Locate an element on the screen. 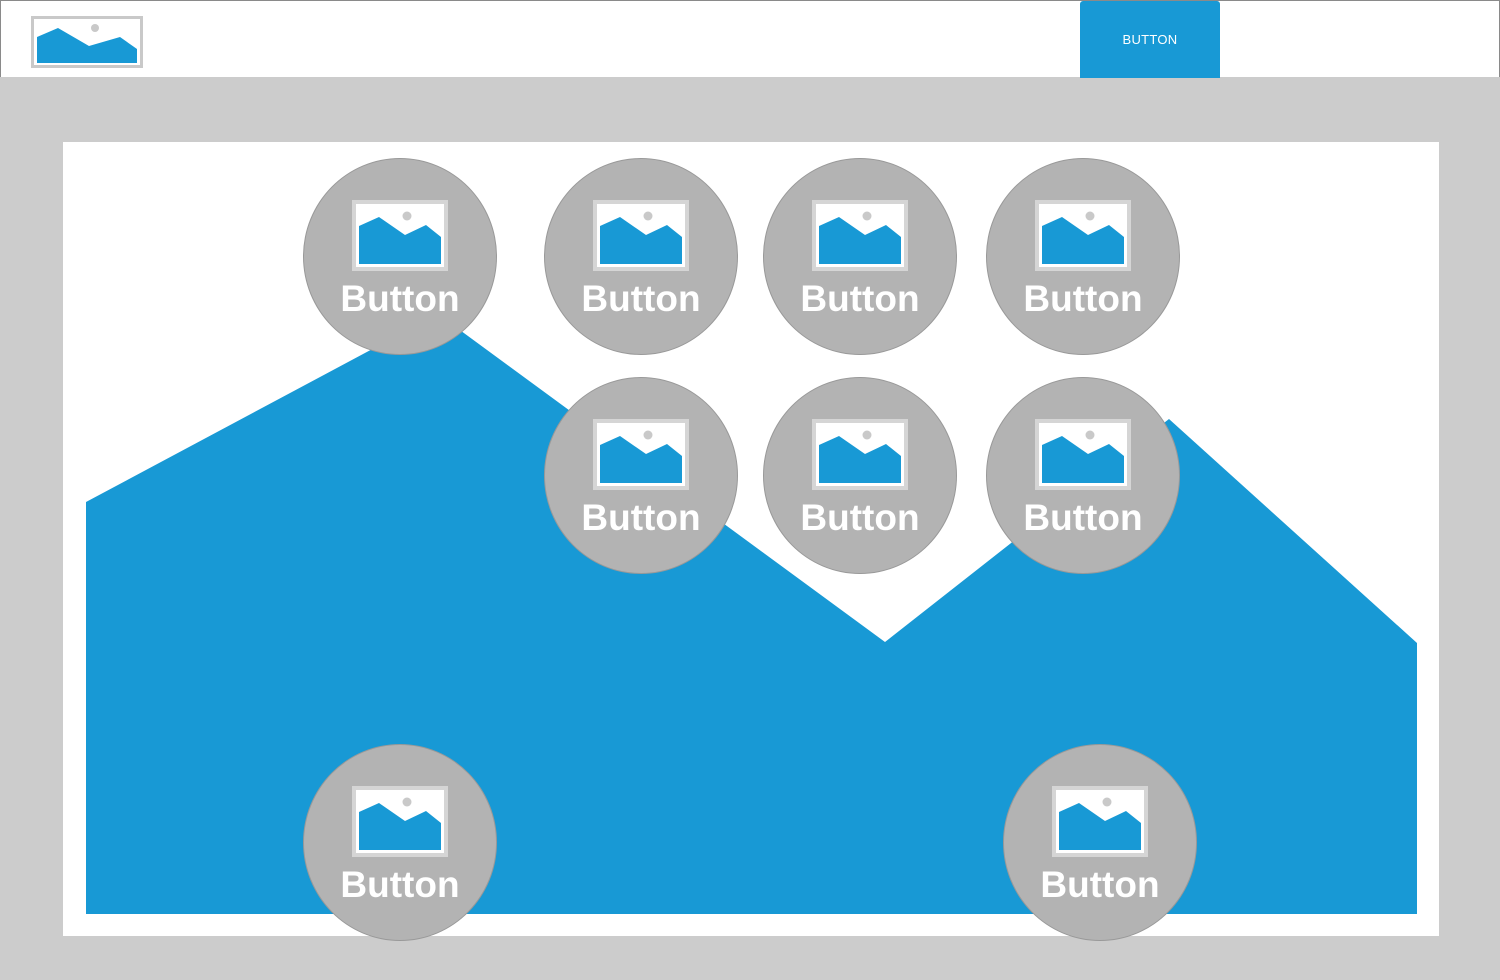 This screenshot has height=980, width=1500. header-bar: BUTTON is located at coordinates (750, 39).